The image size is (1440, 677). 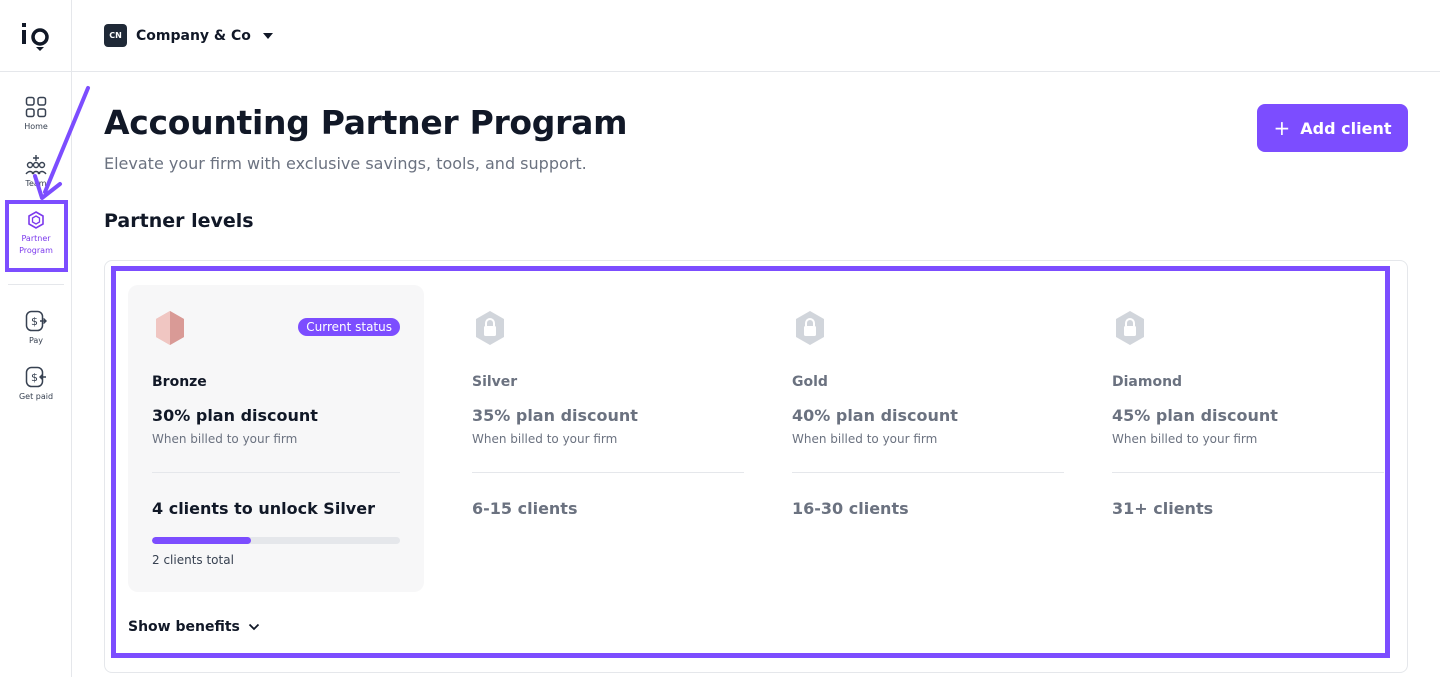 What do you see at coordinates (202, 540) in the screenshot?
I see `progress-fill` at bounding box center [202, 540].